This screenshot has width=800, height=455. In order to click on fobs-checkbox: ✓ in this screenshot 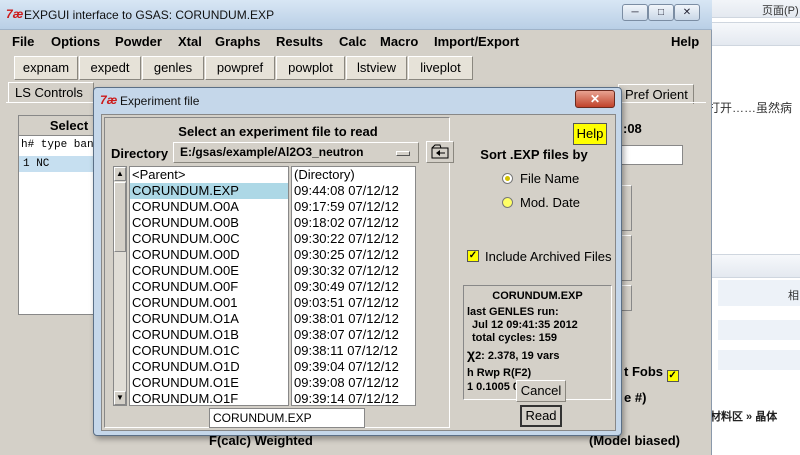, I will do `click(672, 376)`.